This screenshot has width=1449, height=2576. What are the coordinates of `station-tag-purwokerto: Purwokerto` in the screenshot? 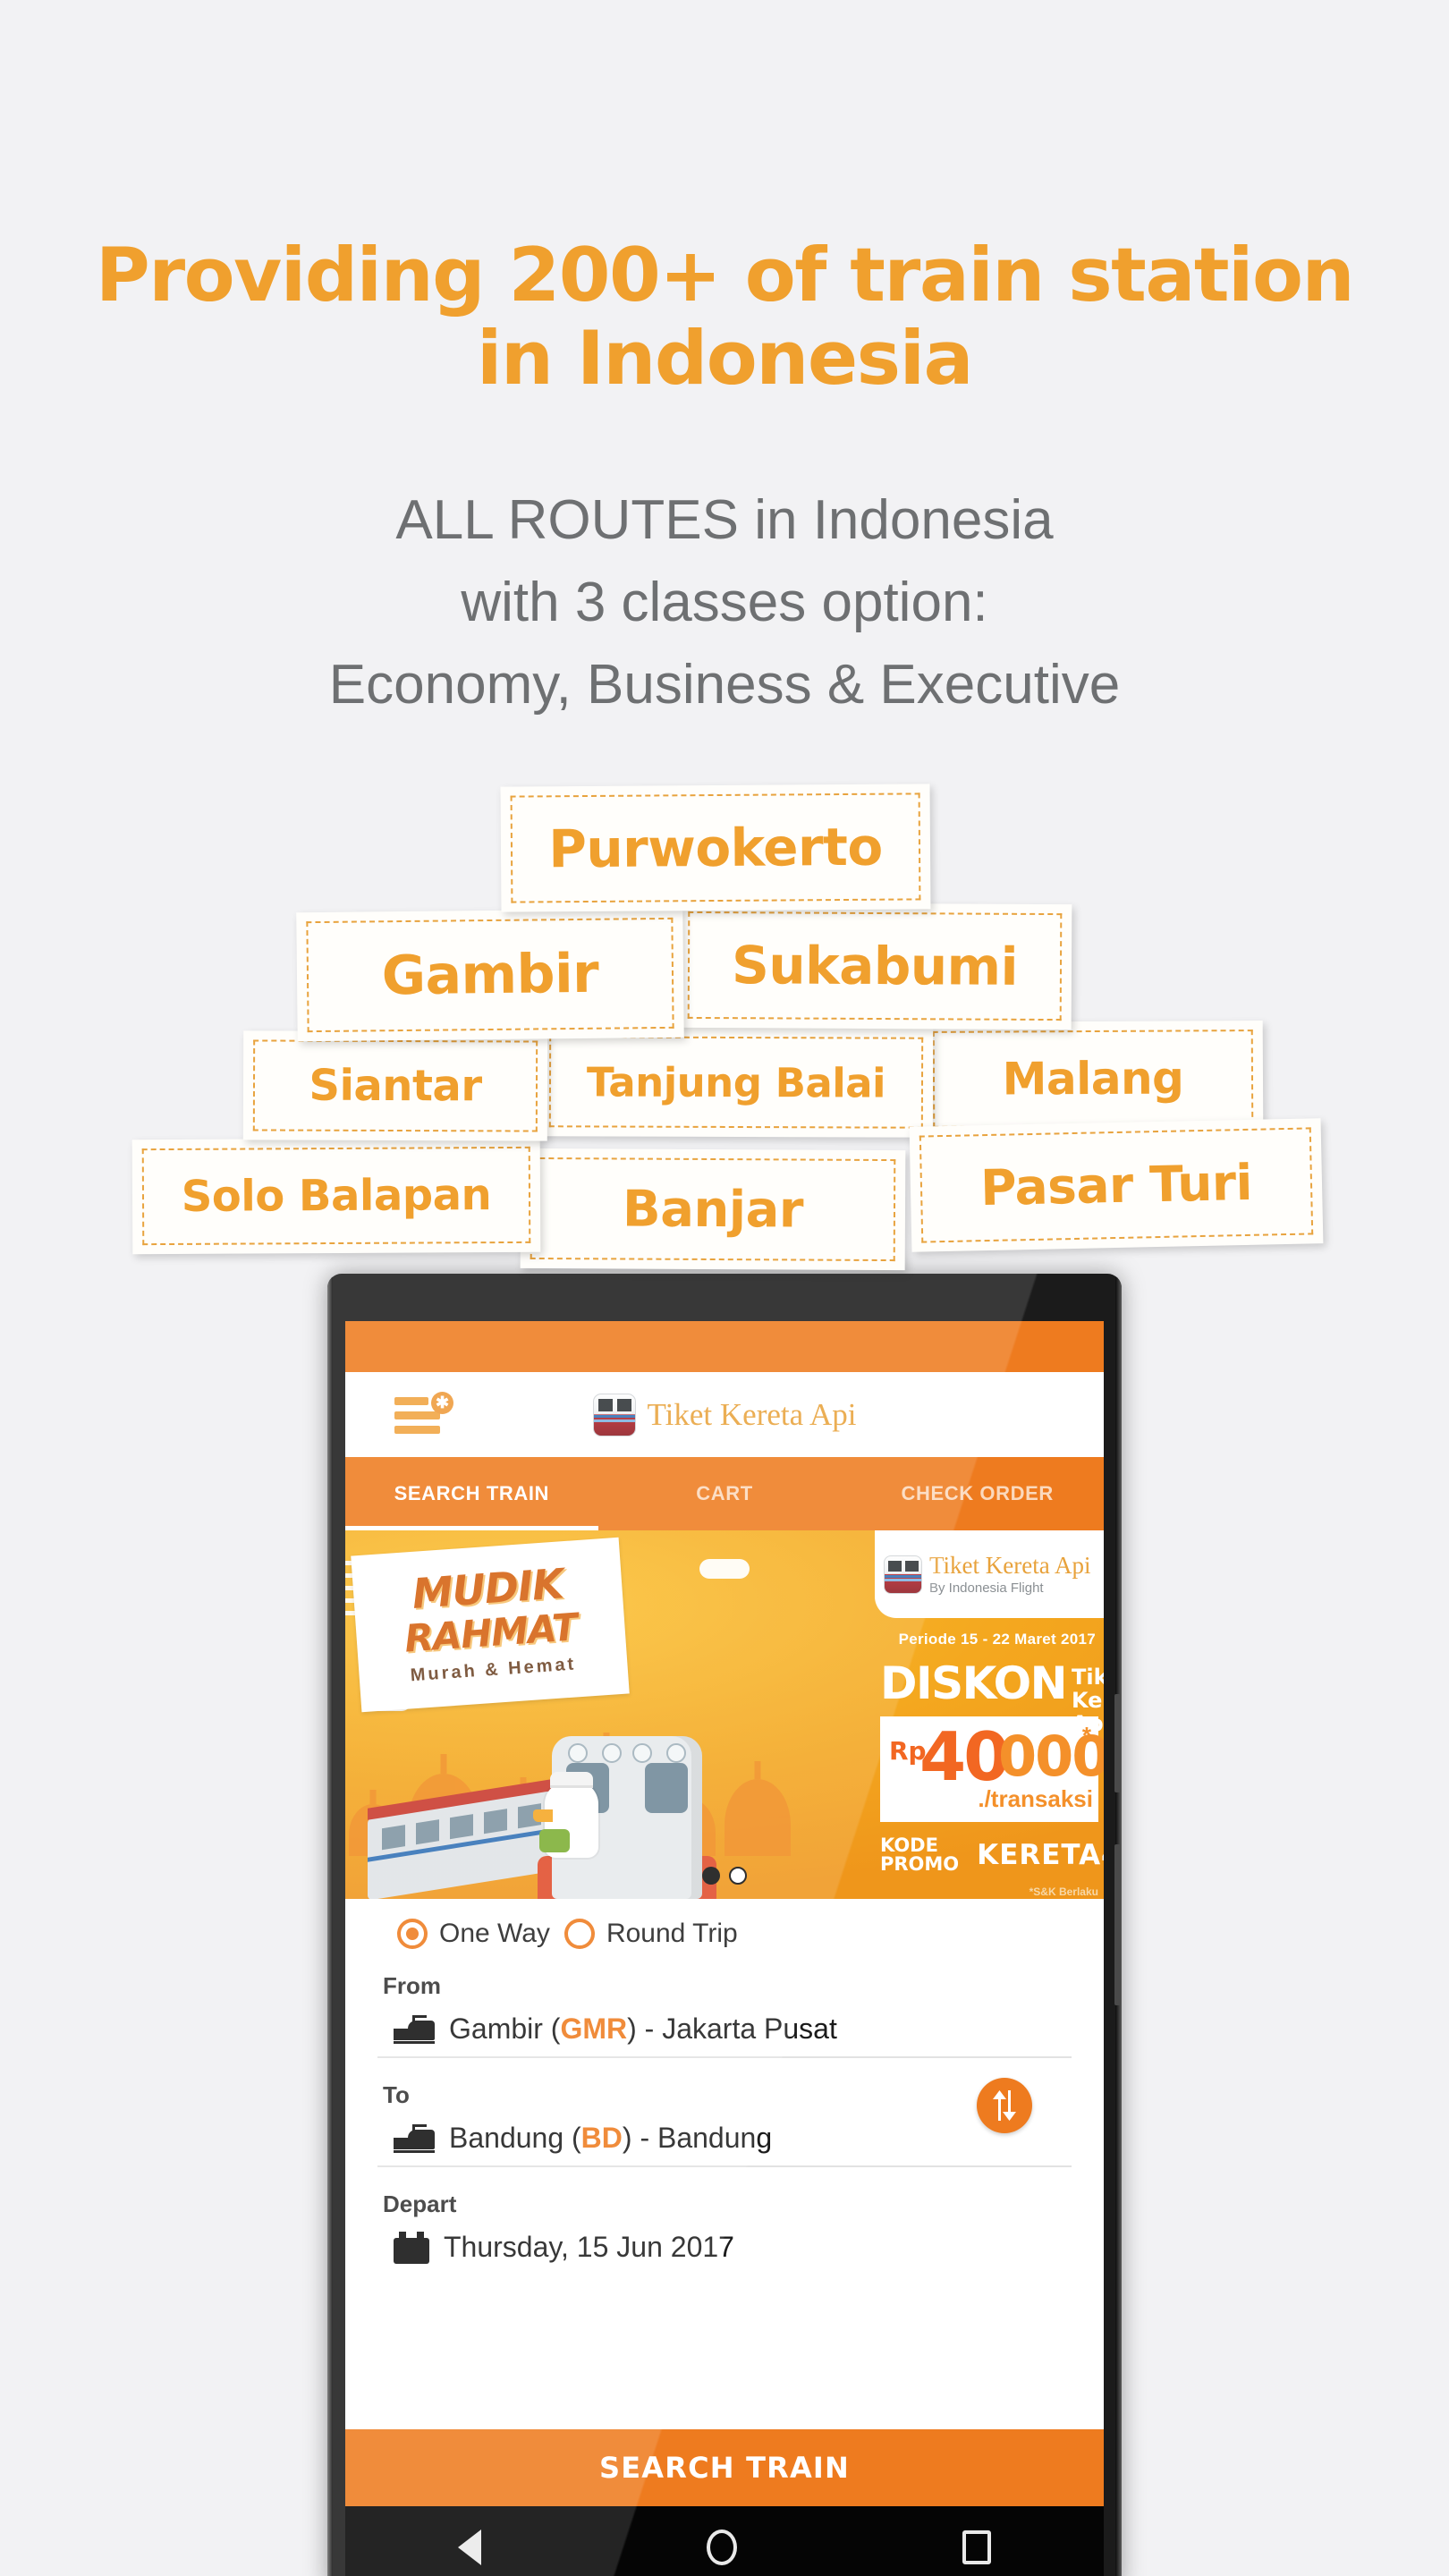 It's located at (715, 848).